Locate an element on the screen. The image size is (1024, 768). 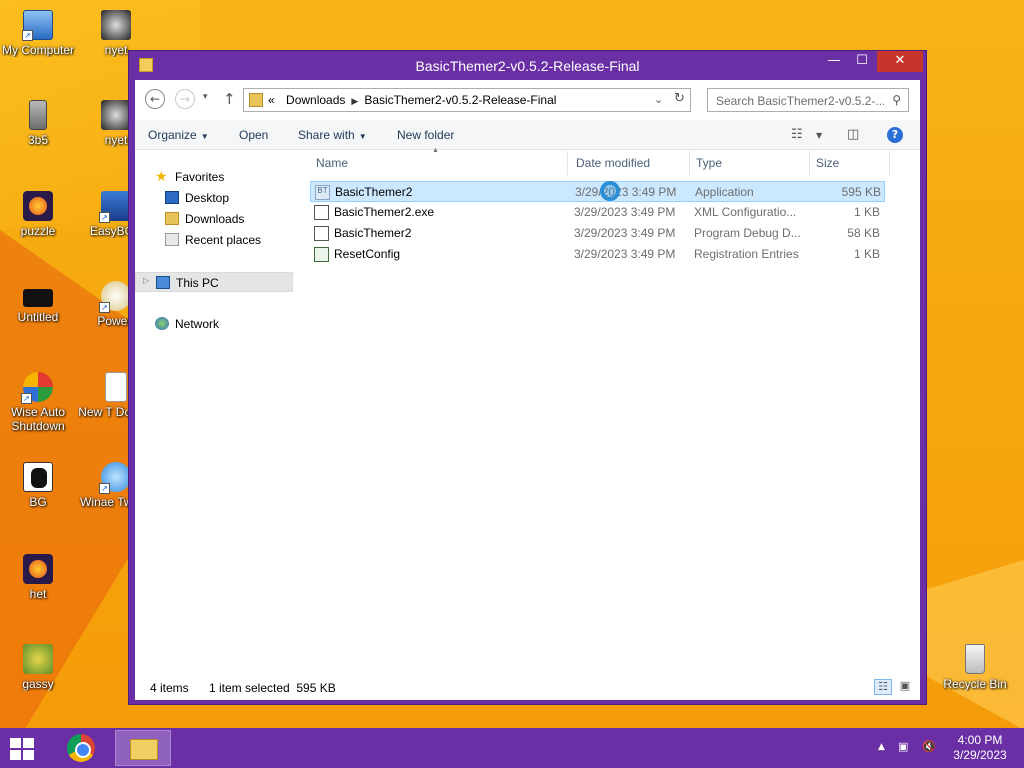
network-tray-icon: ▣ is located at coordinates (903, 746).